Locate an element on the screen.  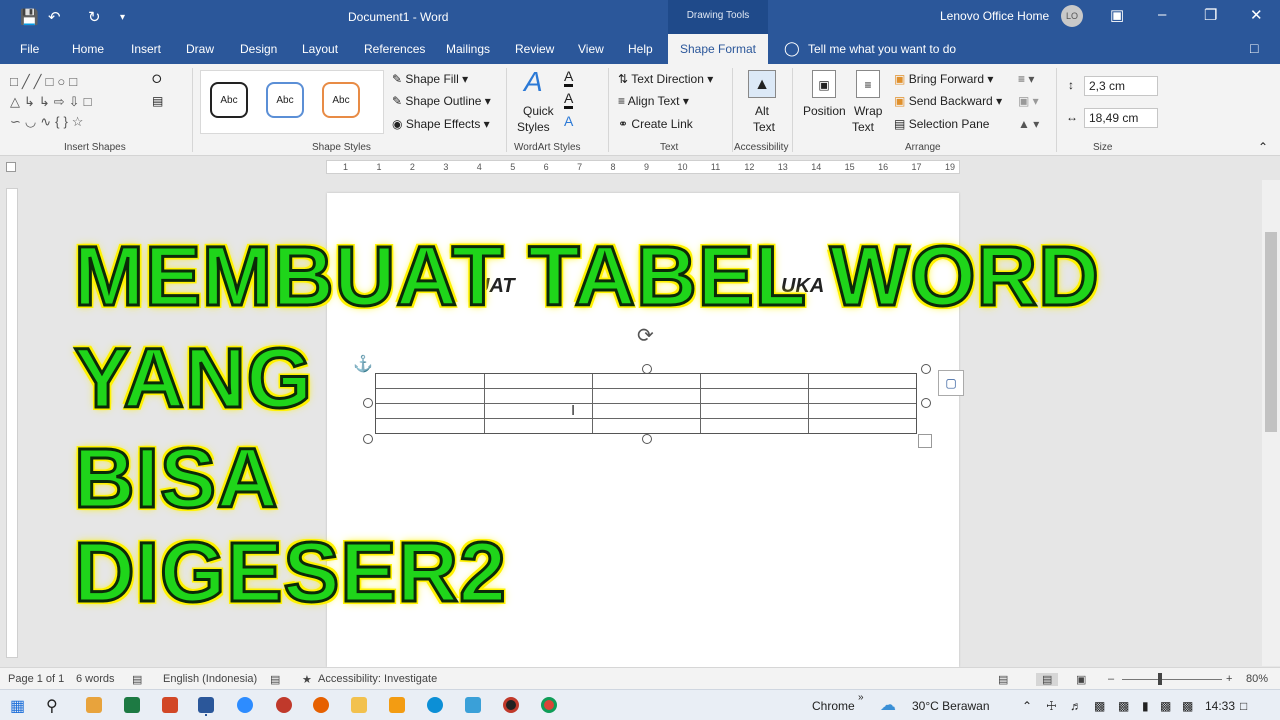
scrollbar-thumb is located at coordinates (1271, 332).